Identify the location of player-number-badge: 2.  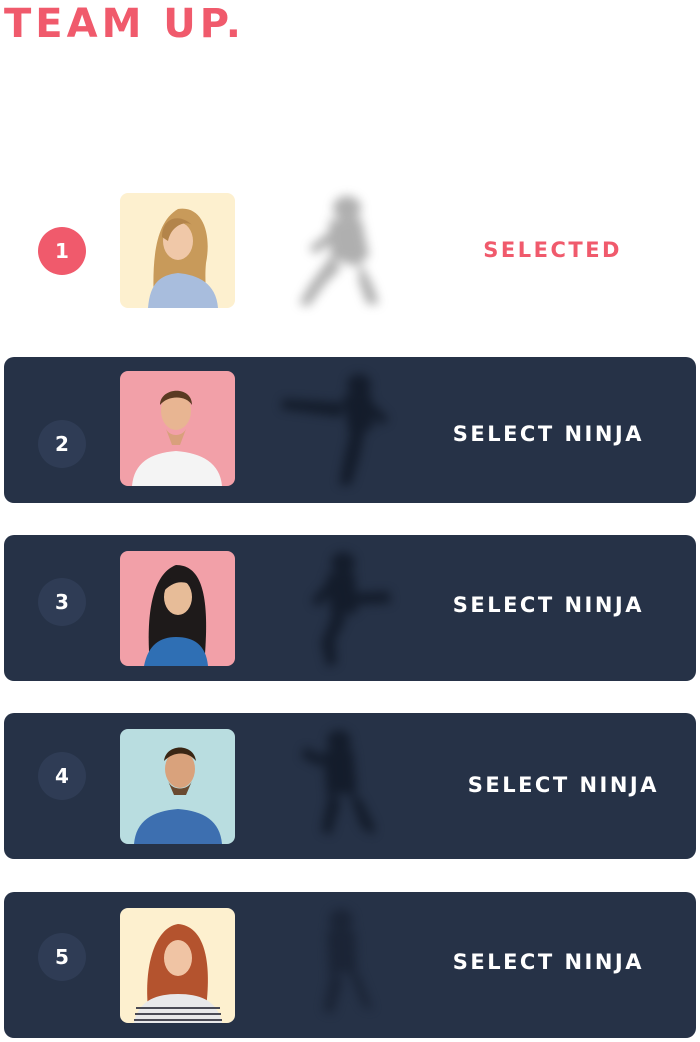
(62, 444).